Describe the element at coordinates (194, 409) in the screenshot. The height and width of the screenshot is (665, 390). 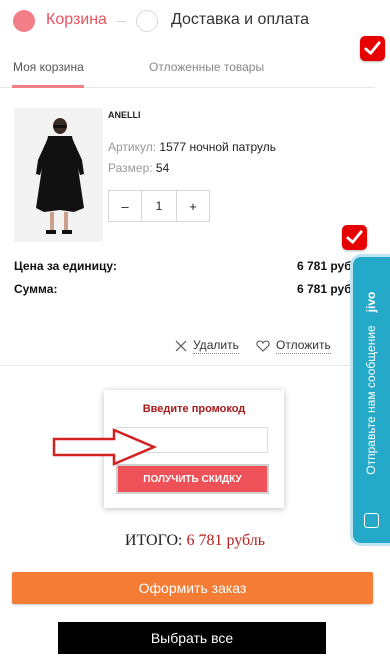
I see `promo-title: Введите промокод` at that location.